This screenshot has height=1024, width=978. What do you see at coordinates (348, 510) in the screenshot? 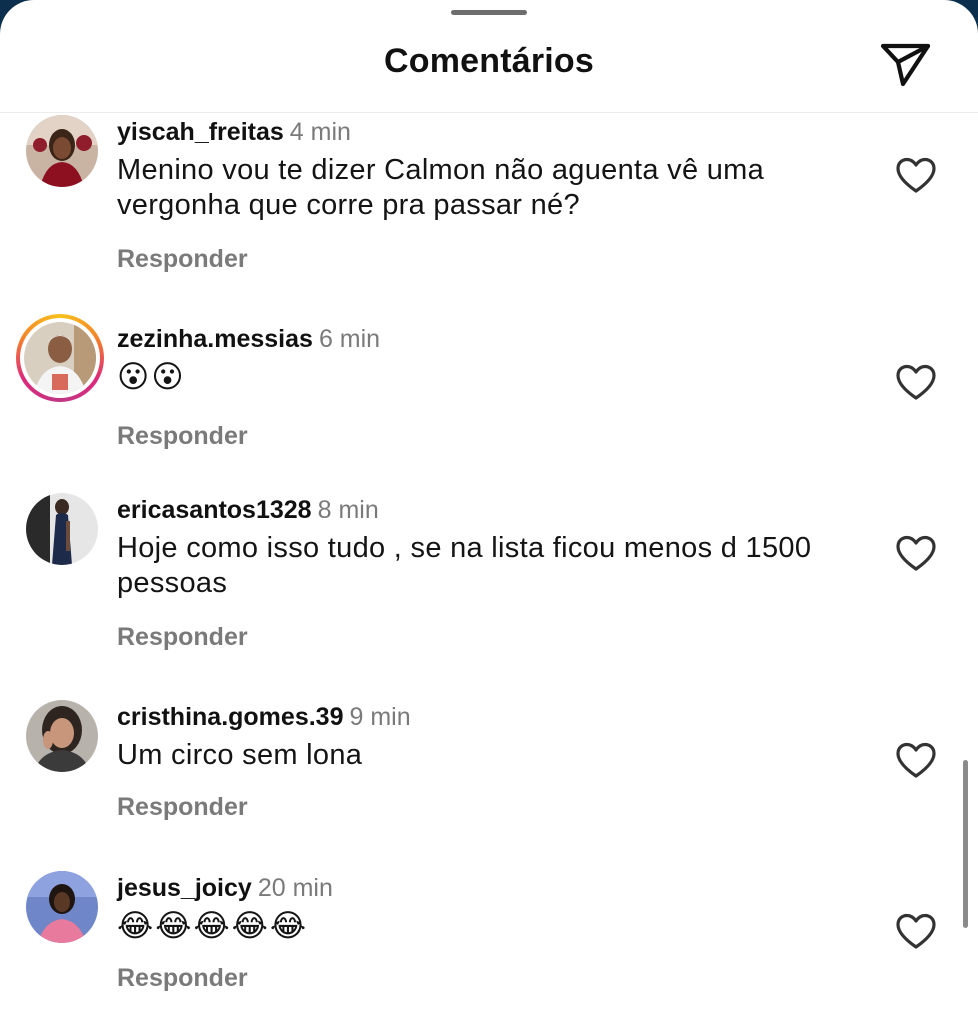
I see `timestamp: 8 min` at bounding box center [348, 510].